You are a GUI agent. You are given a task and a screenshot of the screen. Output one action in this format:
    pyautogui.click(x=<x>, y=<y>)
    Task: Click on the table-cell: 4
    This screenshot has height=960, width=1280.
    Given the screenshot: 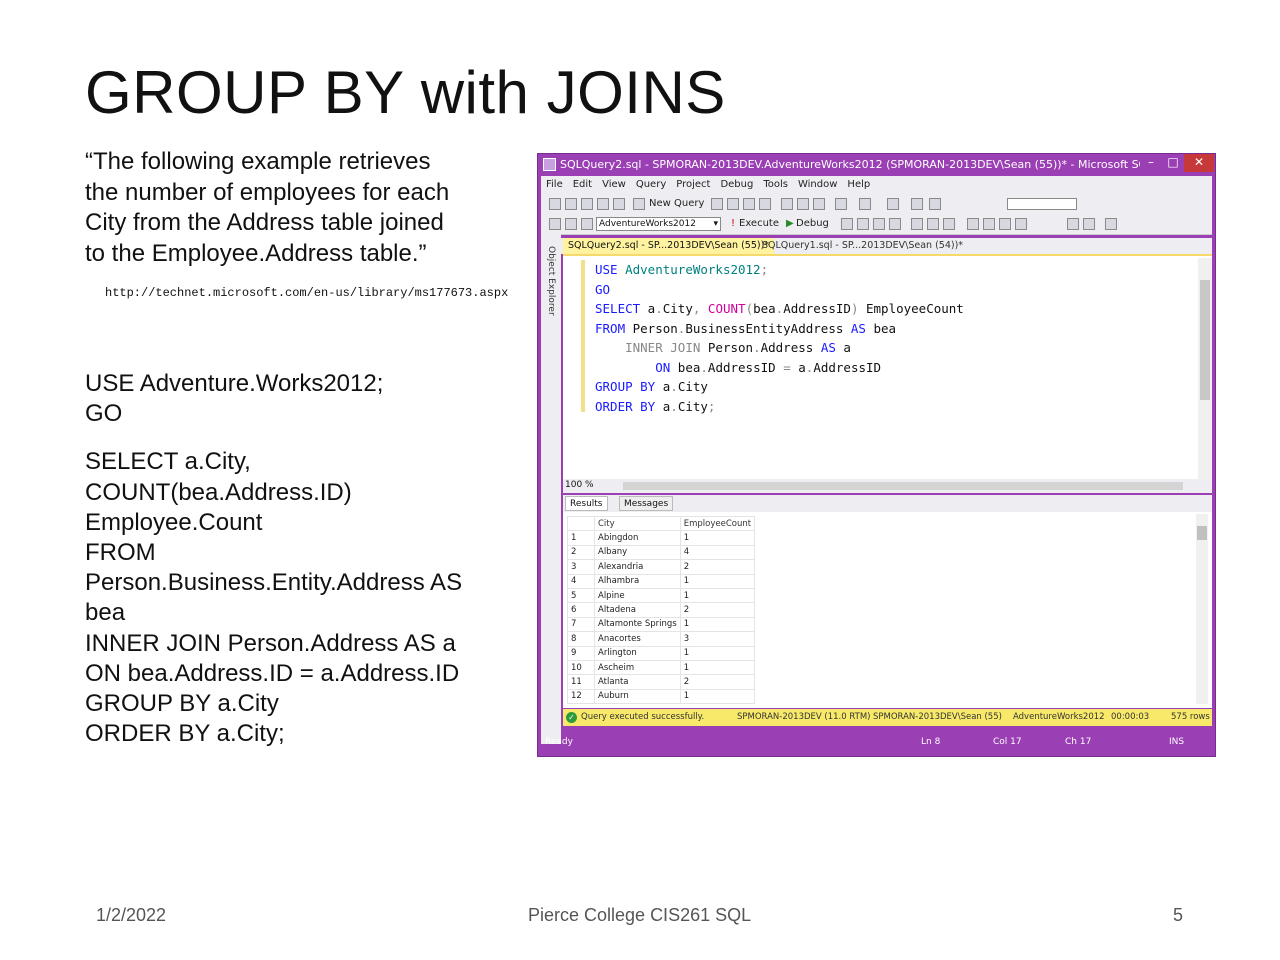 What is the action you would take?
    pyautogui.click(x=717, y=552)
    